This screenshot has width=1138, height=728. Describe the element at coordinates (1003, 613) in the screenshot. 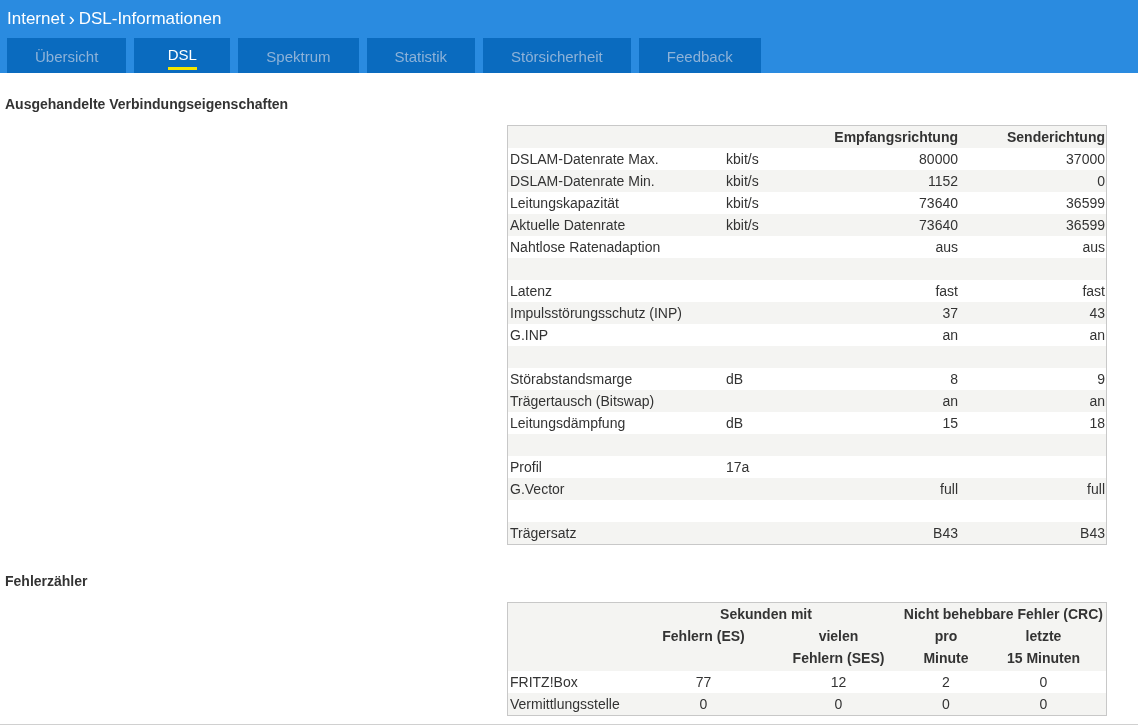

I see `column-group-header: Nicht behebbare Fehler (CRC)` at that location.